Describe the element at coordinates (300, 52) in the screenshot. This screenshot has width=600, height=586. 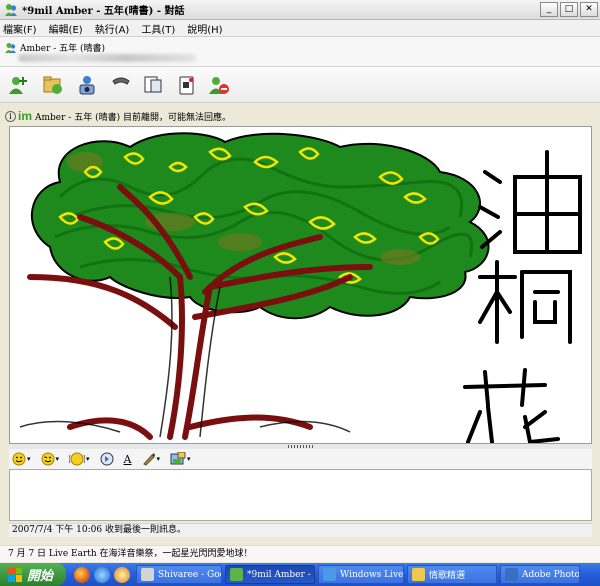
I see `contact-bar: Amber - 五年 (晴書)` at that location.